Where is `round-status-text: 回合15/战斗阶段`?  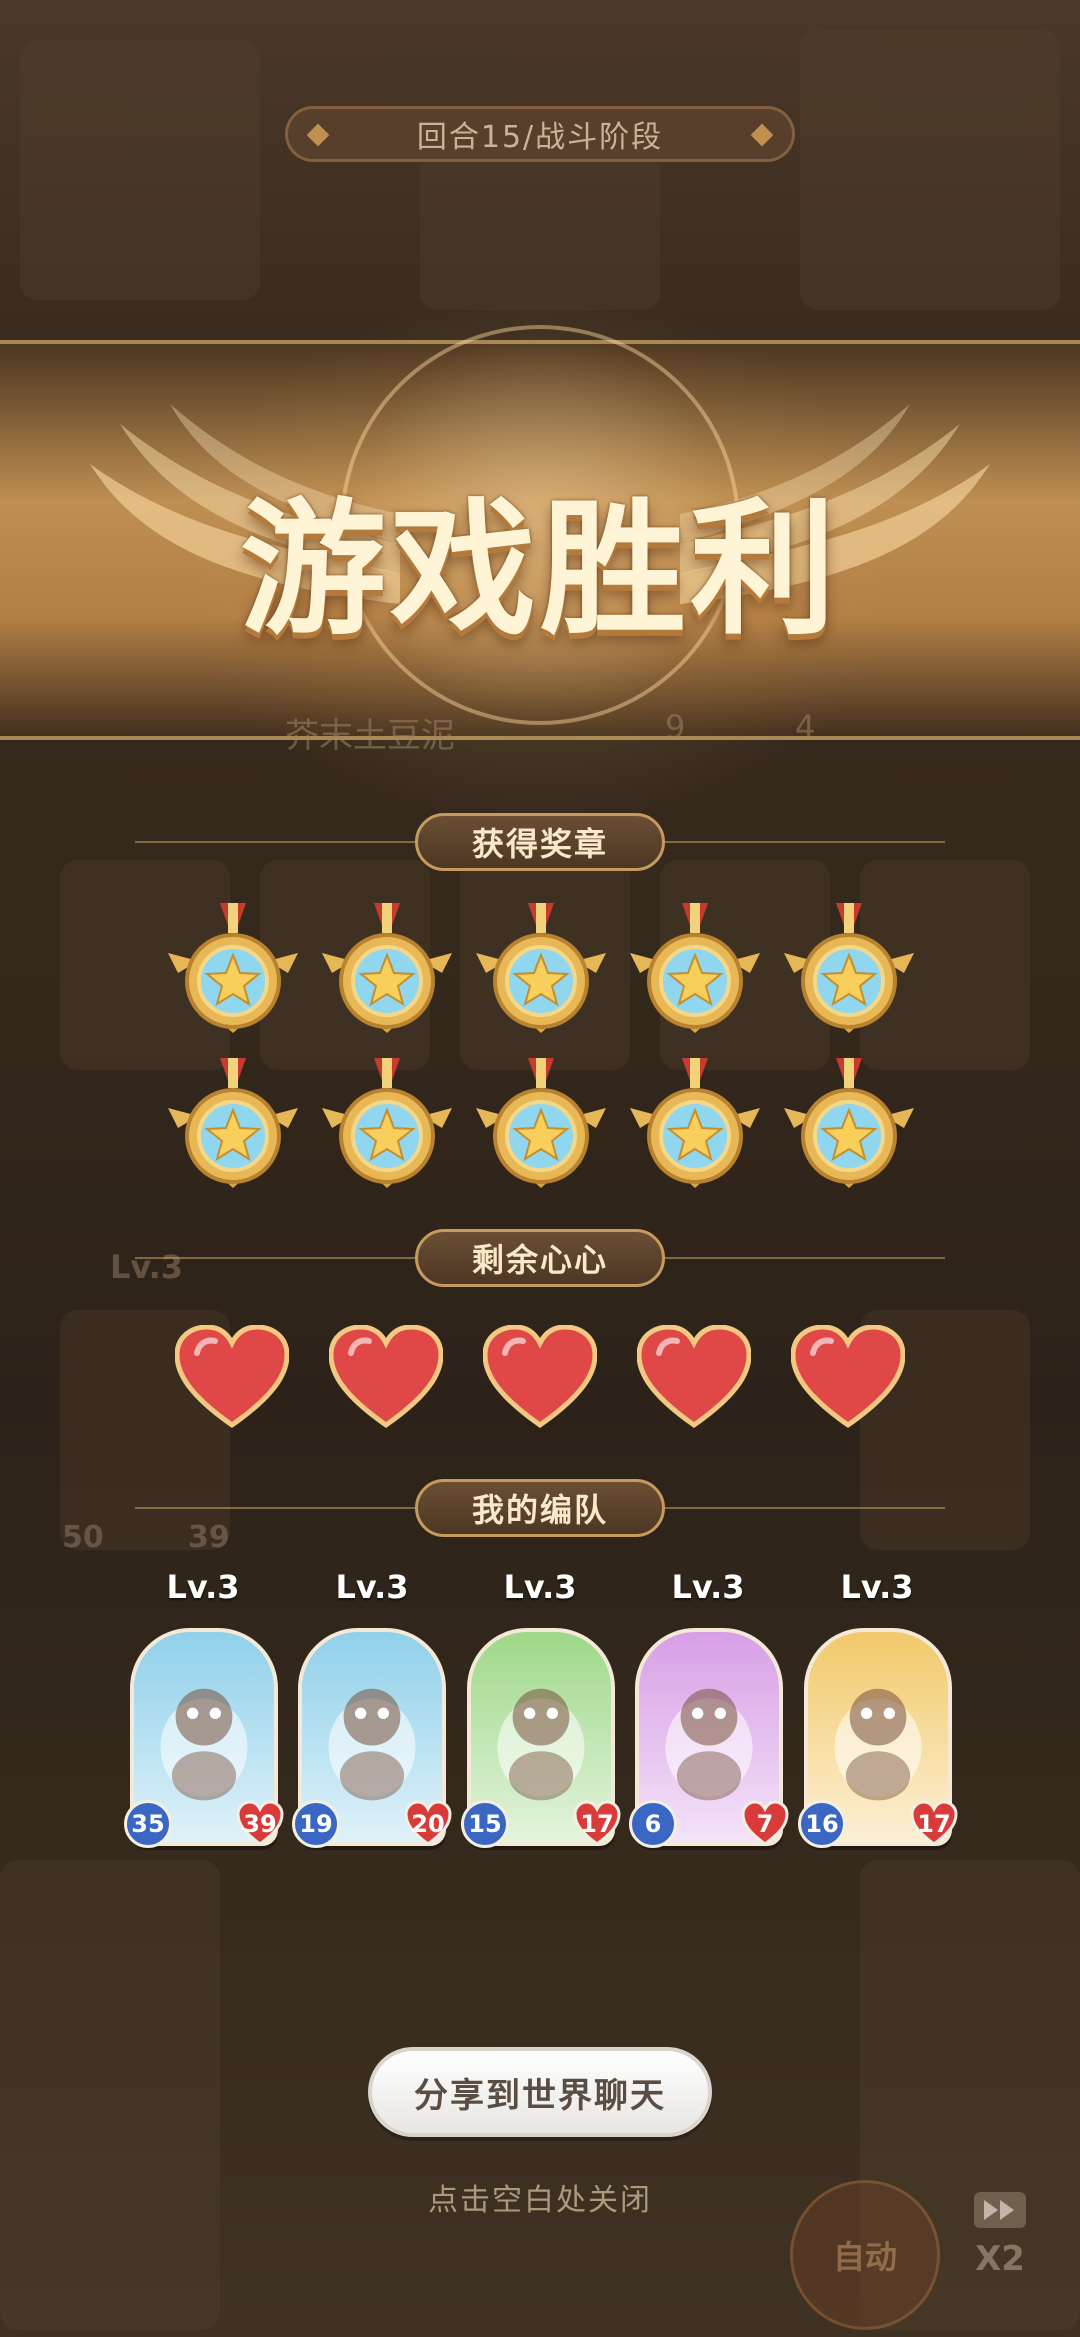
round-status-text: 回合15/战斗阶段 is located at coordinates (540, 137).